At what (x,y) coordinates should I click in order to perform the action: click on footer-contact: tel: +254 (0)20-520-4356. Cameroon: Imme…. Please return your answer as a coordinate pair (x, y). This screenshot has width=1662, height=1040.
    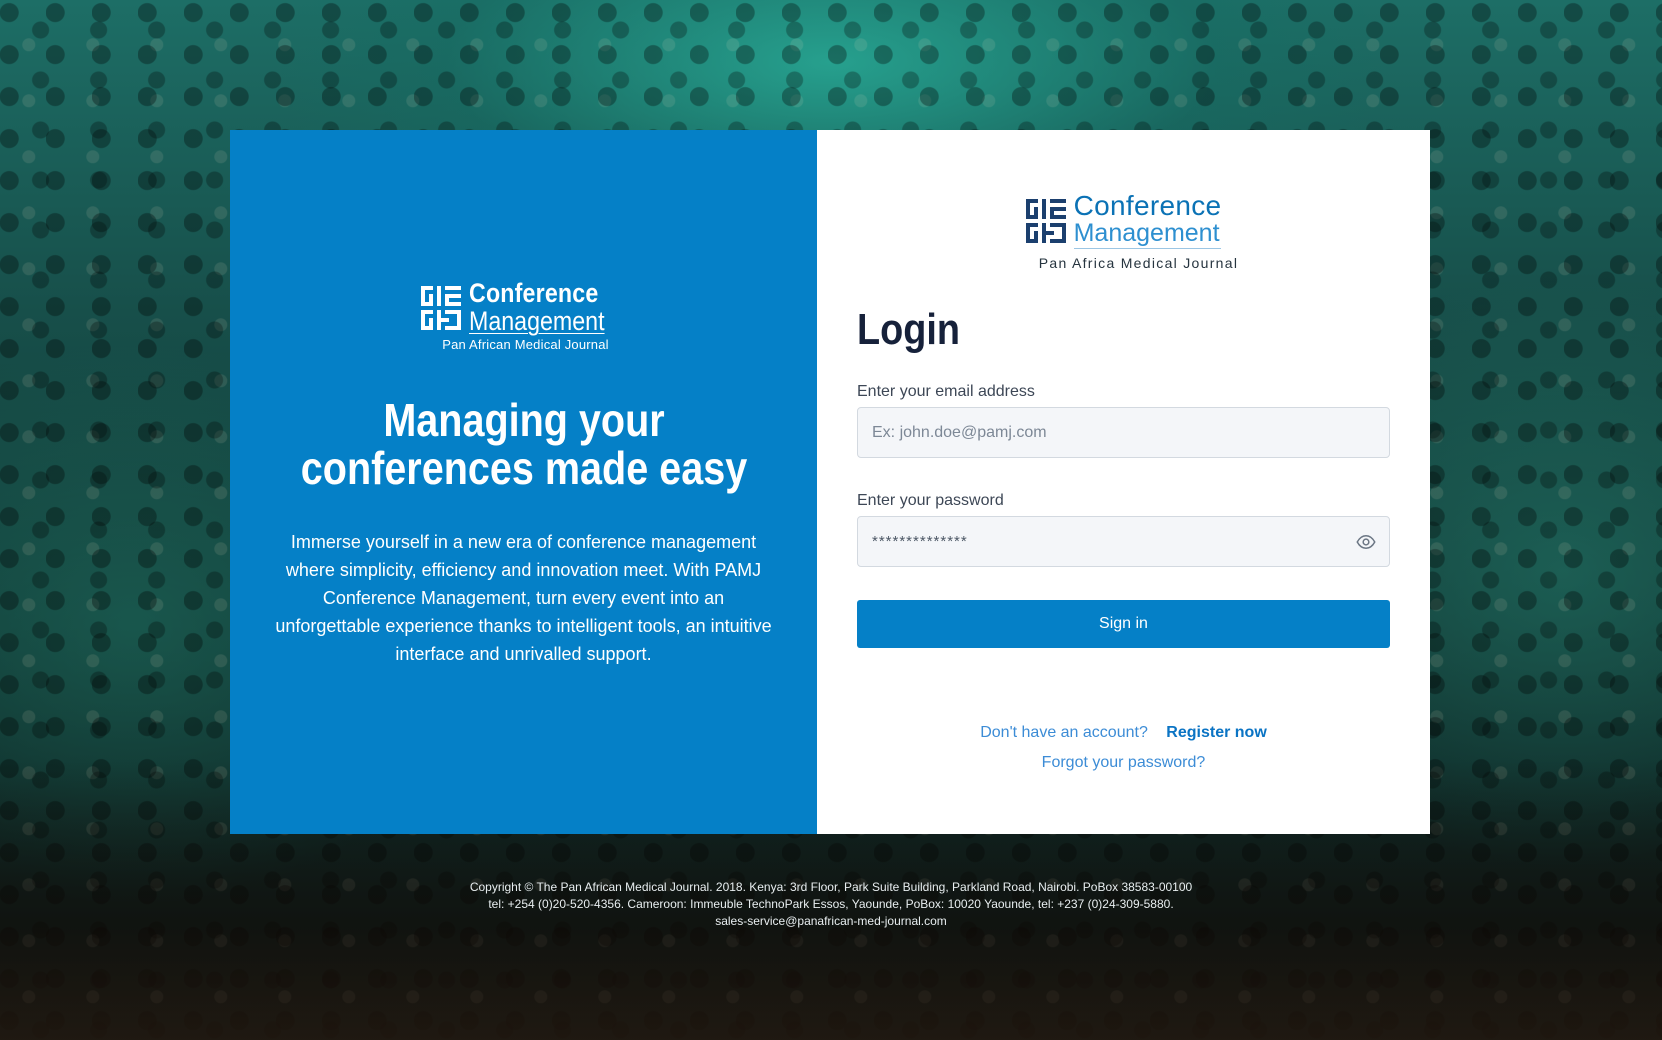
    Looking at the image, I should click on (831, 904).